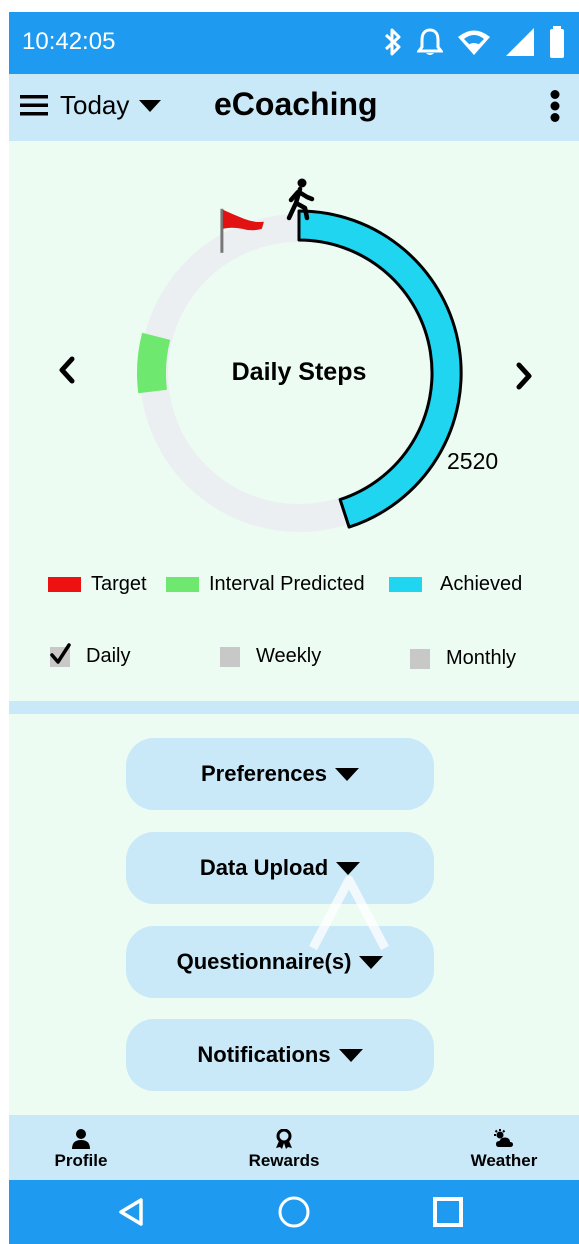 The width and height of the screenshot is (579, 1244). What do you see at coordinates (294, 707) in the screenshot?
I see `panel-divider` at bounding box center [294, 707].